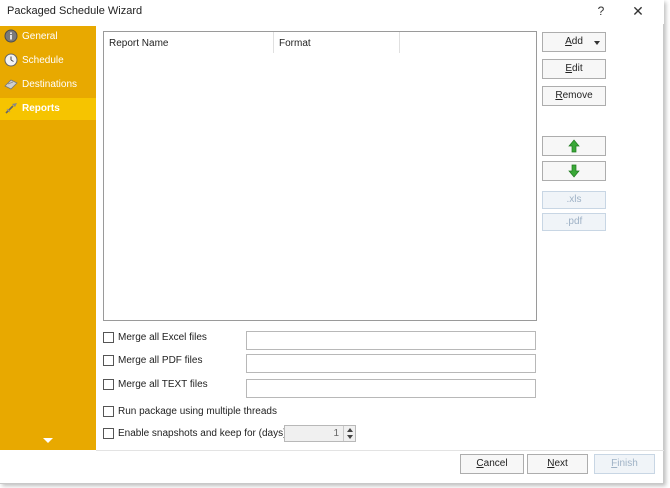 The width and height of the screenshot is (670, 488). I want to click on finish-button: Finish, so click(624, 464).